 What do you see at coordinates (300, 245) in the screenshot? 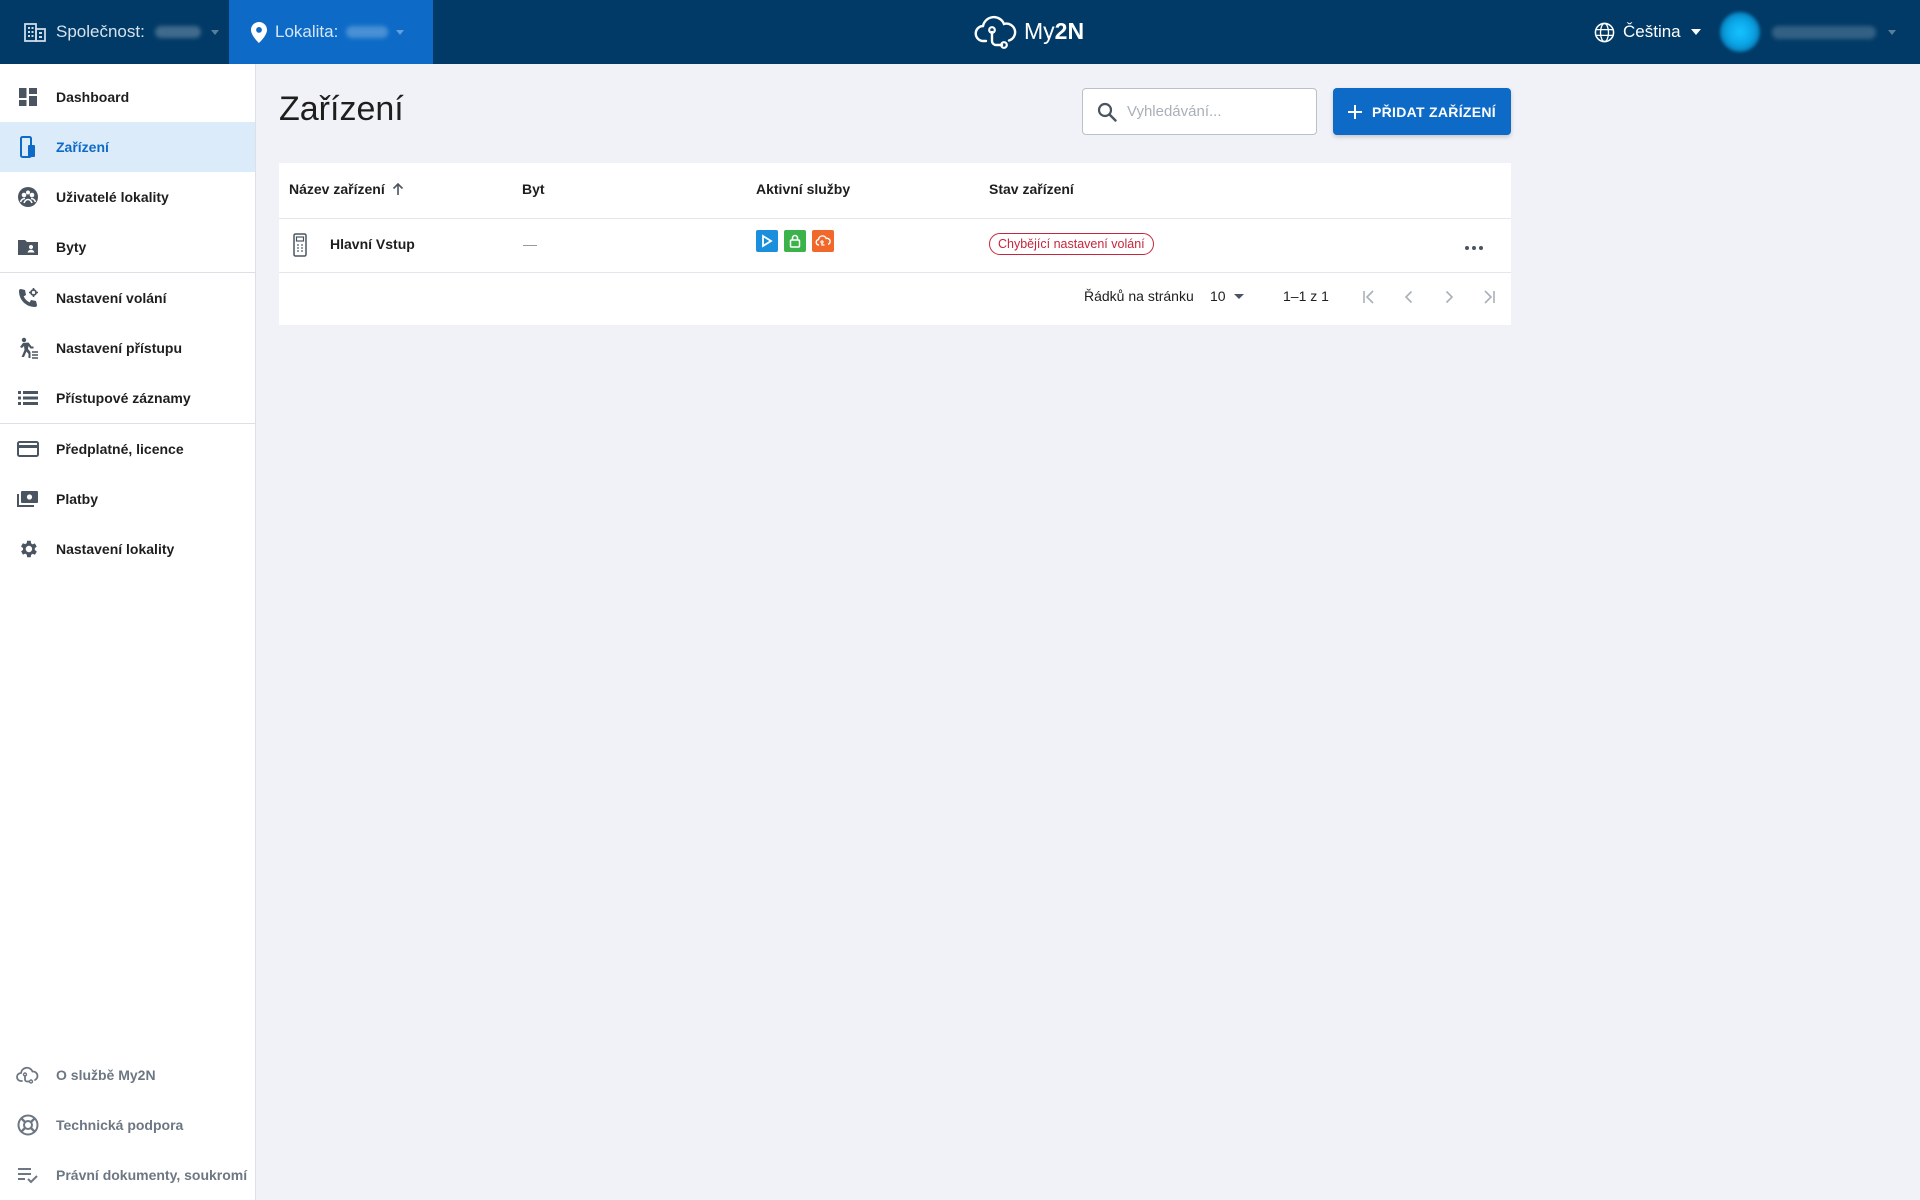
I see `device-type-icon` at bounding box center [300, 245].